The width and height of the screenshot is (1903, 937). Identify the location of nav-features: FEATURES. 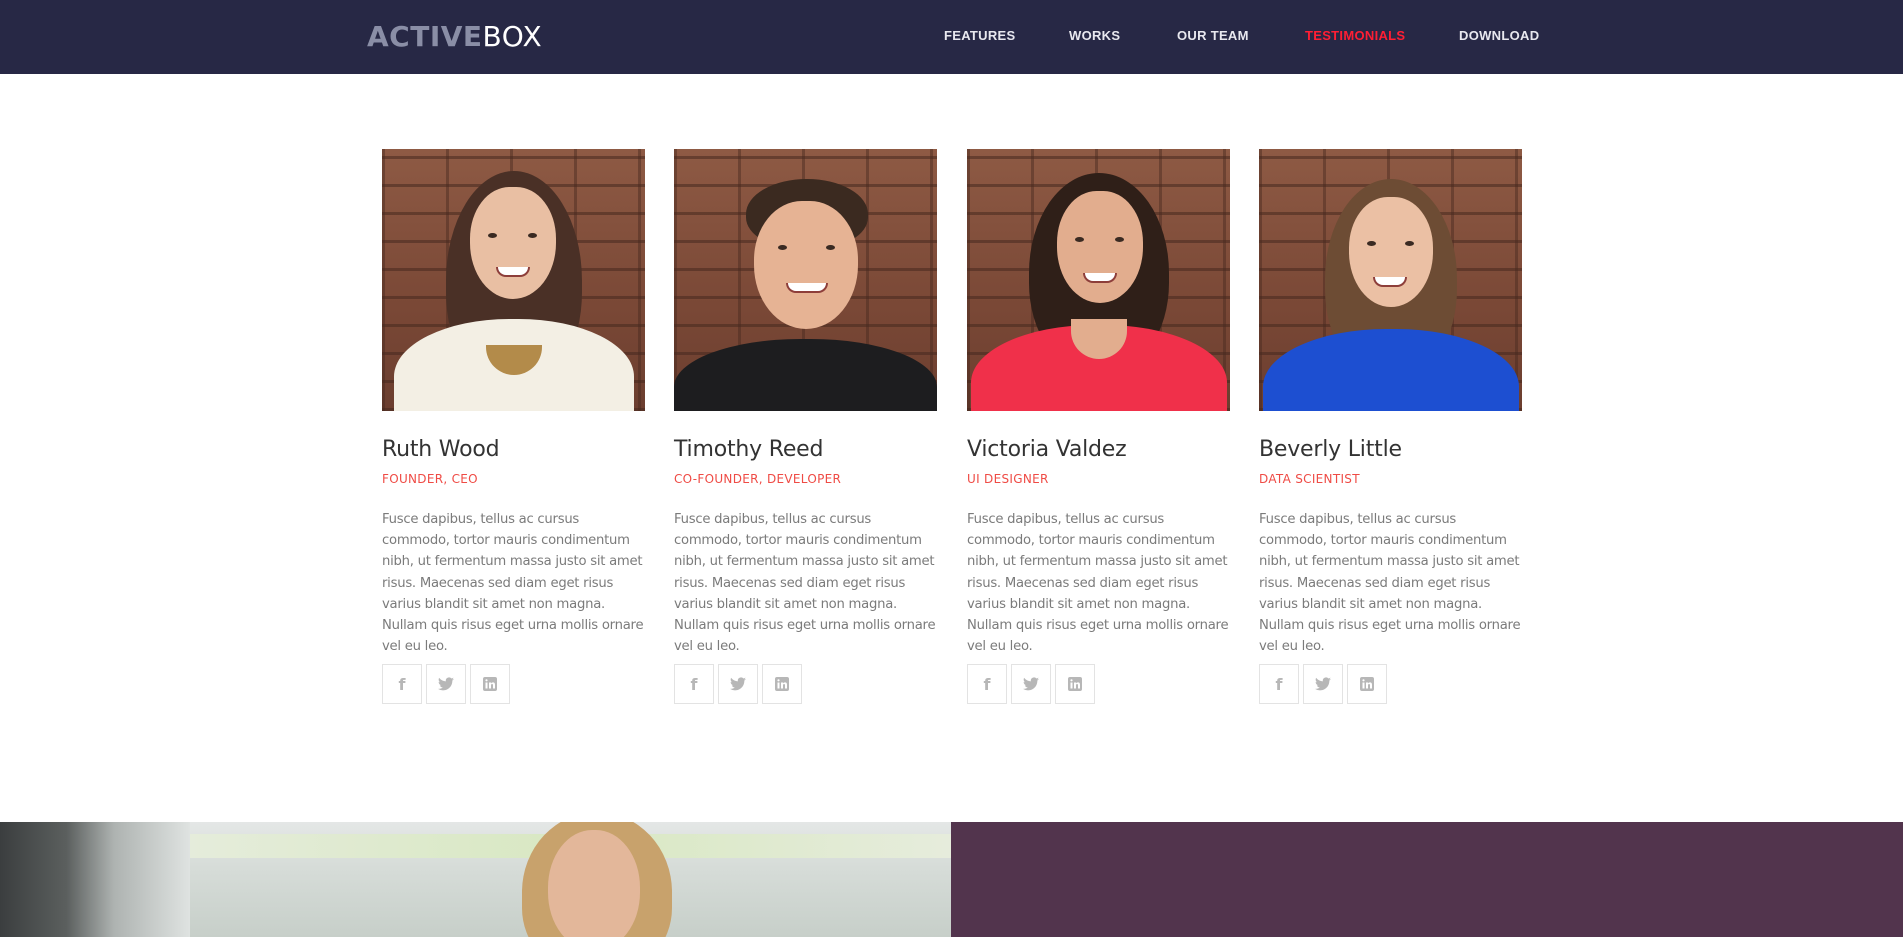
(980, 35).